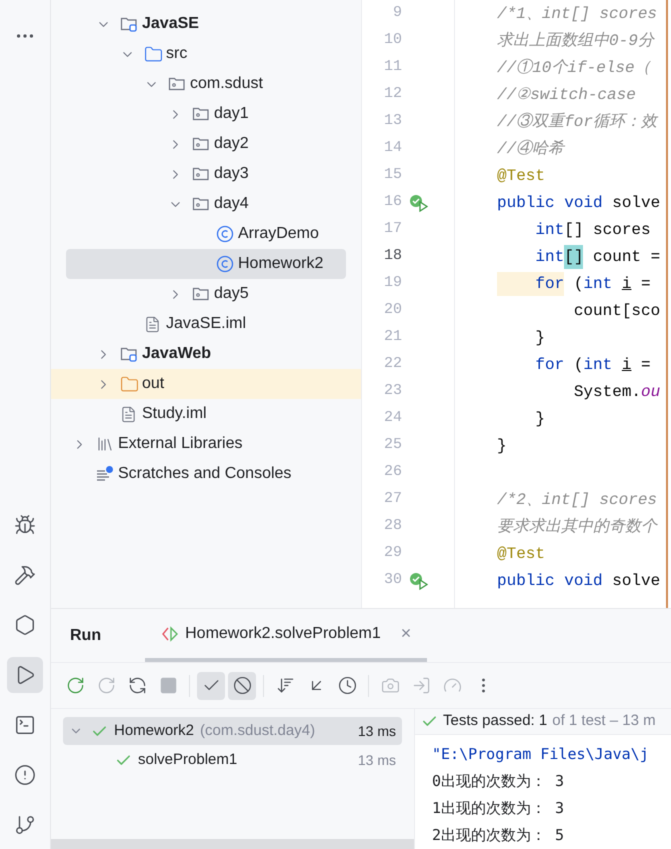 The image size is (671, 849). Describe the element at coordinates (278, 234) in the screenshot. I see `tree-label: ArrayDemo` at that location.